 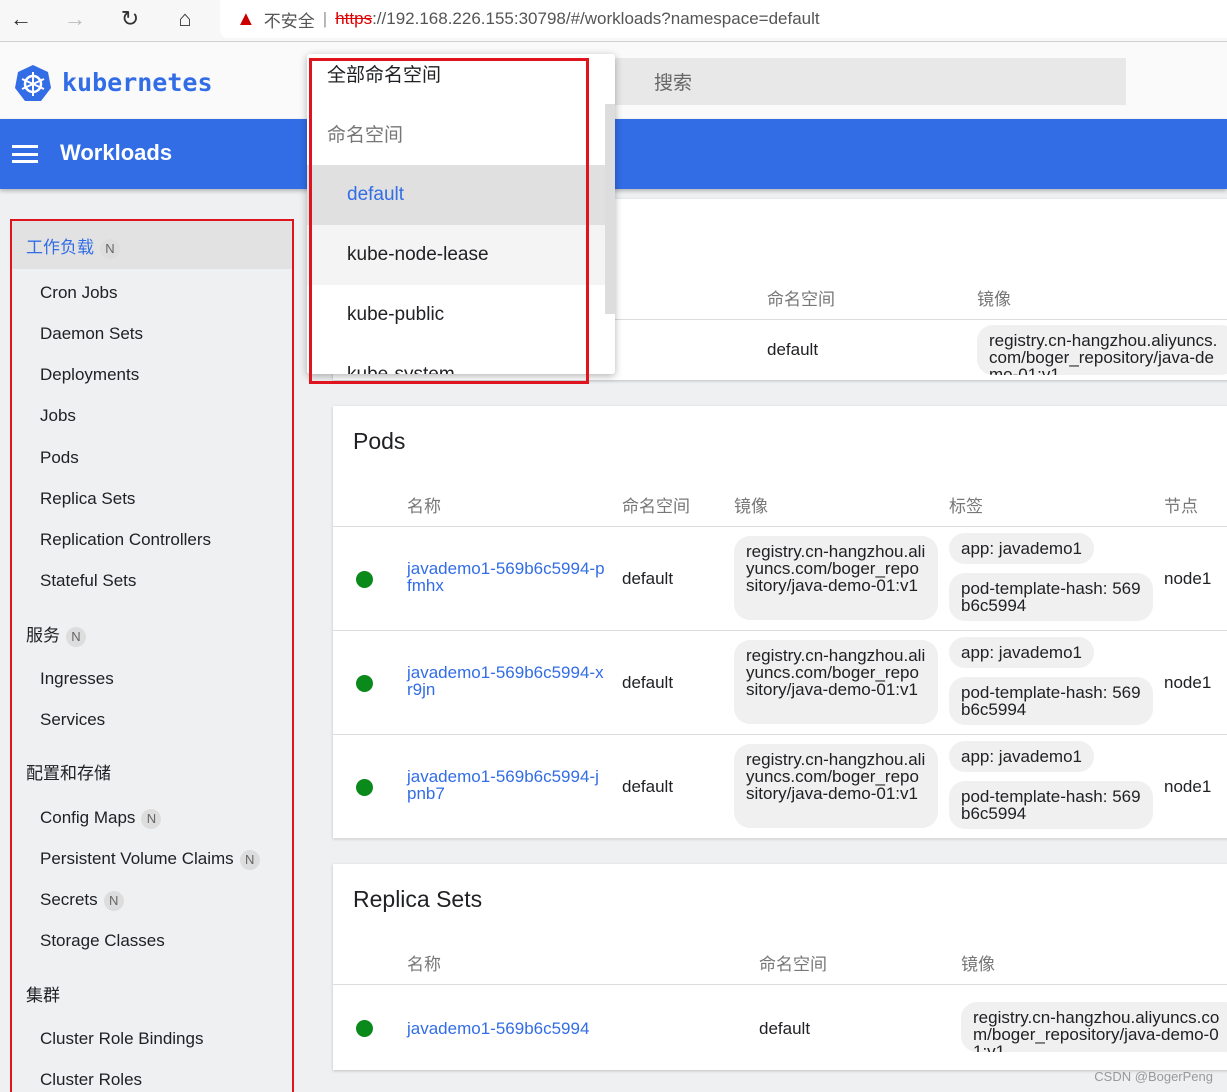 I want to click on sidebar-item-config-maps: Config Maps N, so click(x=101, y=818).